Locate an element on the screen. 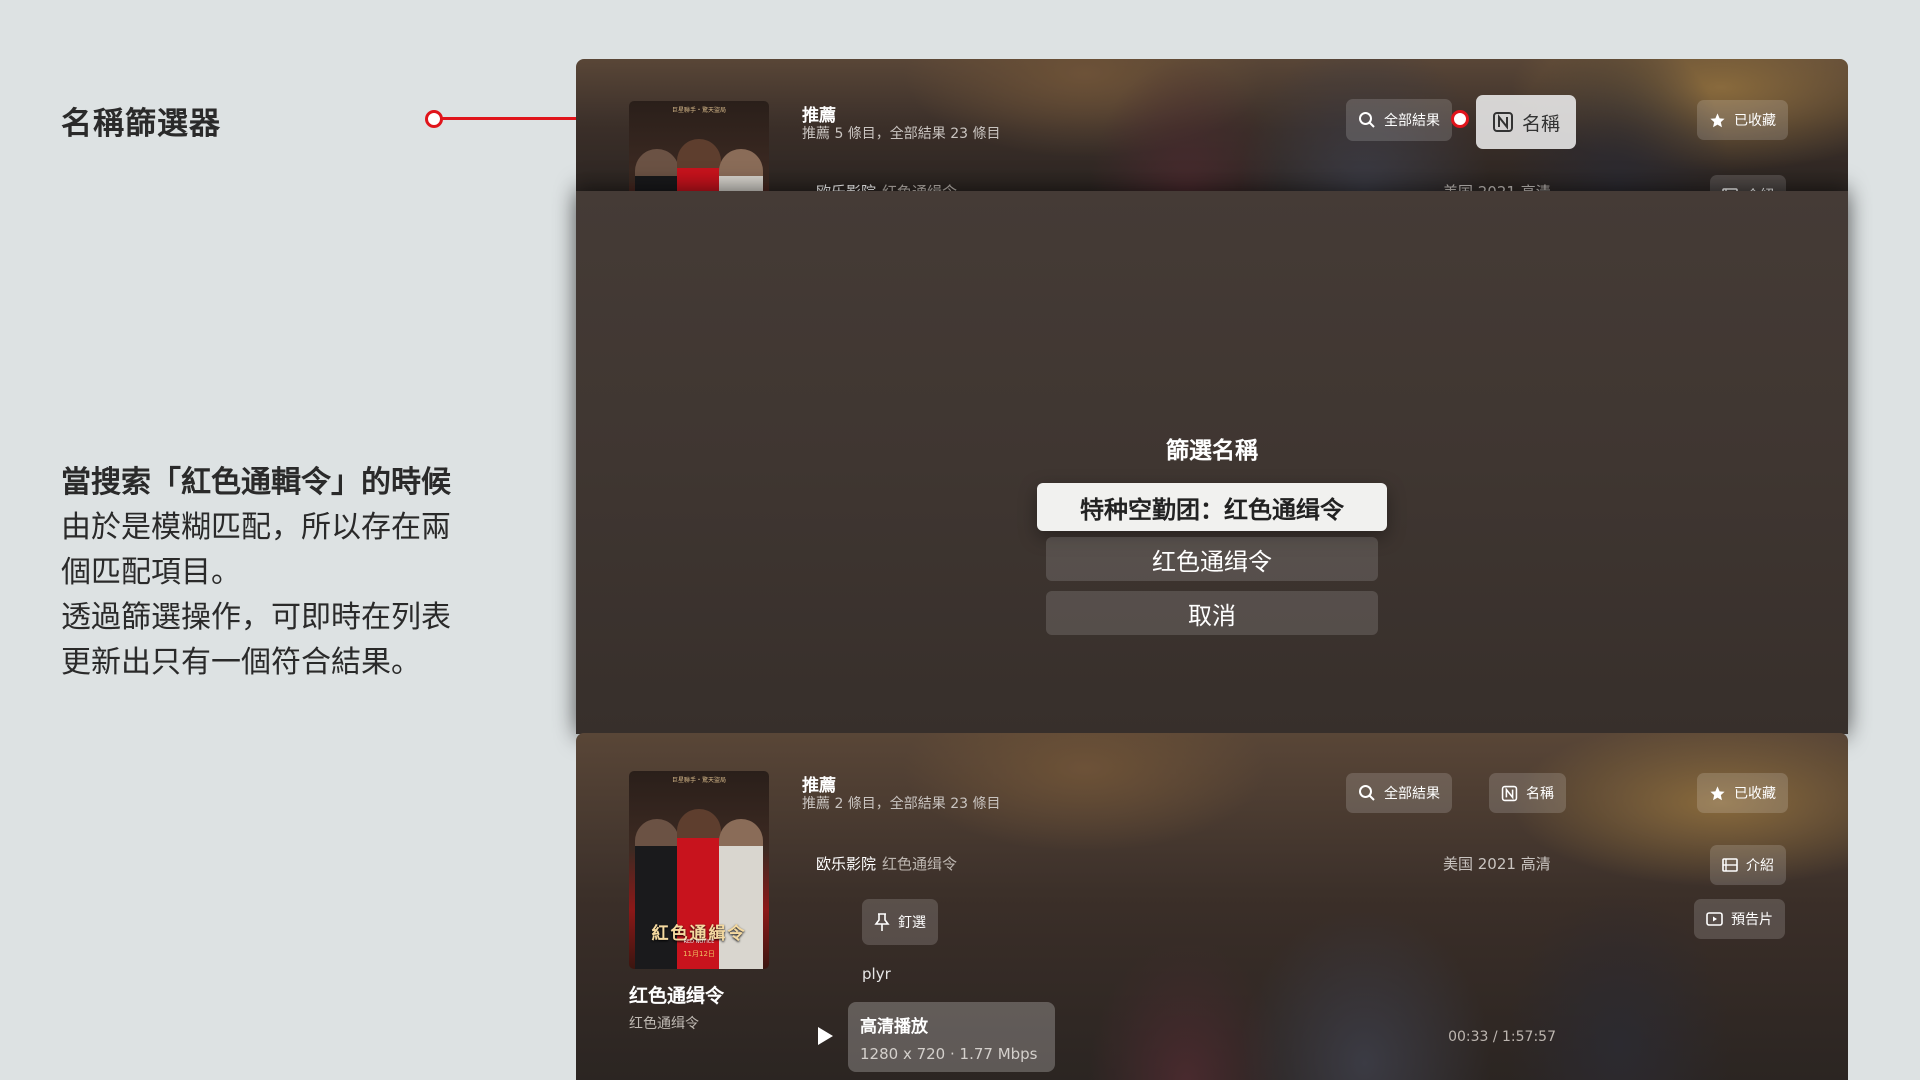 The image size is (1920, 1080). card-title: 红色通缉令 is located at coordinates (677, 996).